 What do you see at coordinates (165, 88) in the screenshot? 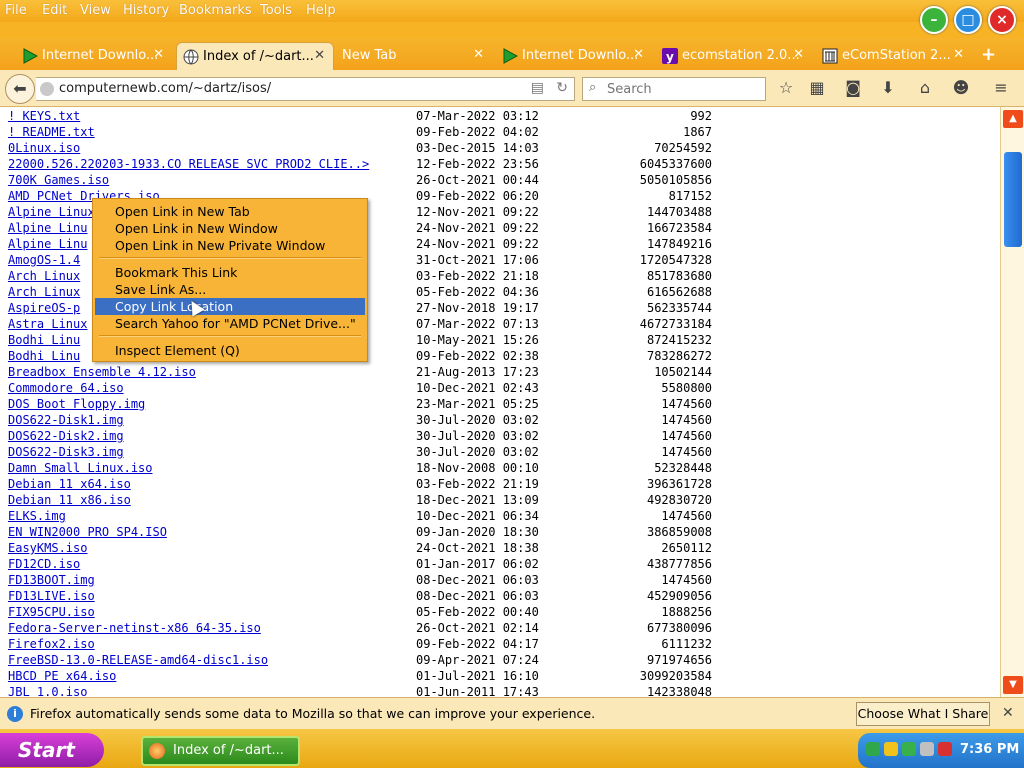
I see `url-text: computernewb.com/~dartz/isos/` at bounding box center [165, 88].